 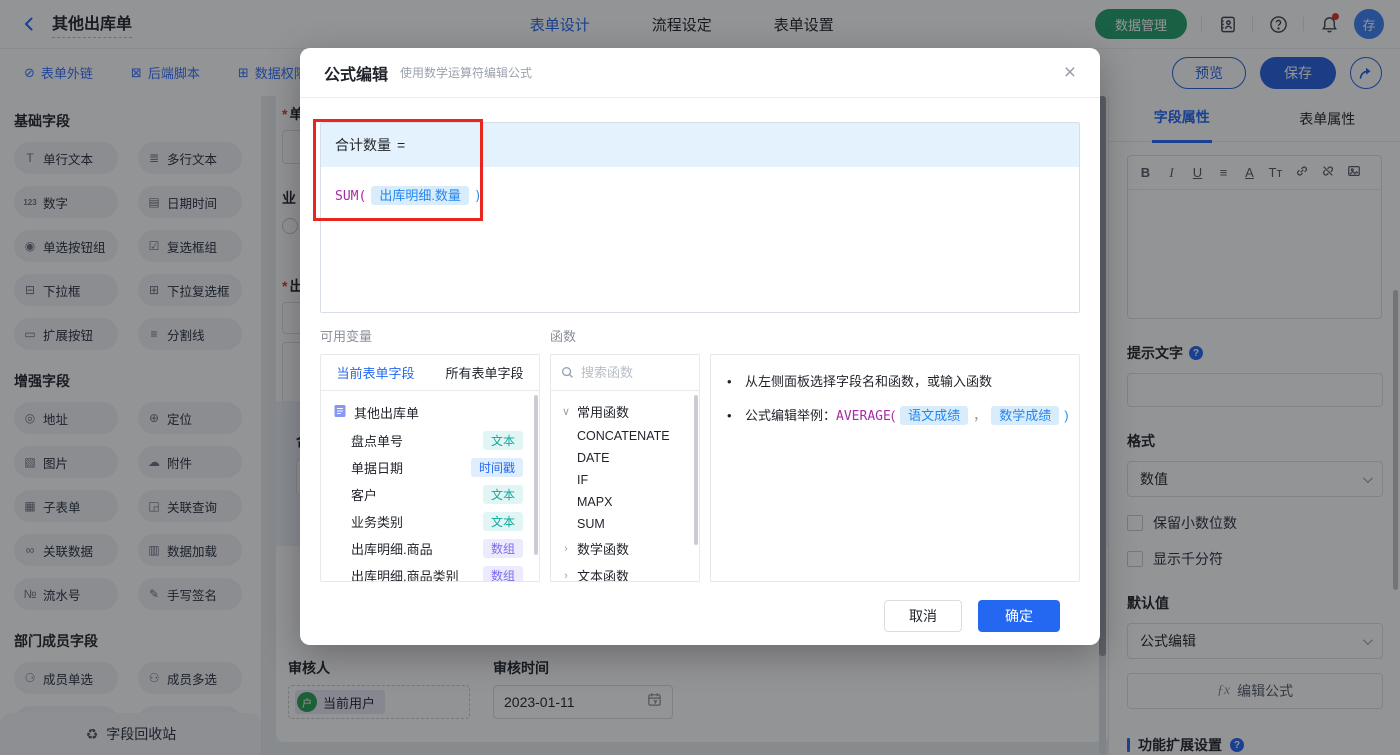 What do you see at coordinates (603, 575) in the screenshot?
I see `function-group-label: 文本函数` at bounding box center [603, 575].